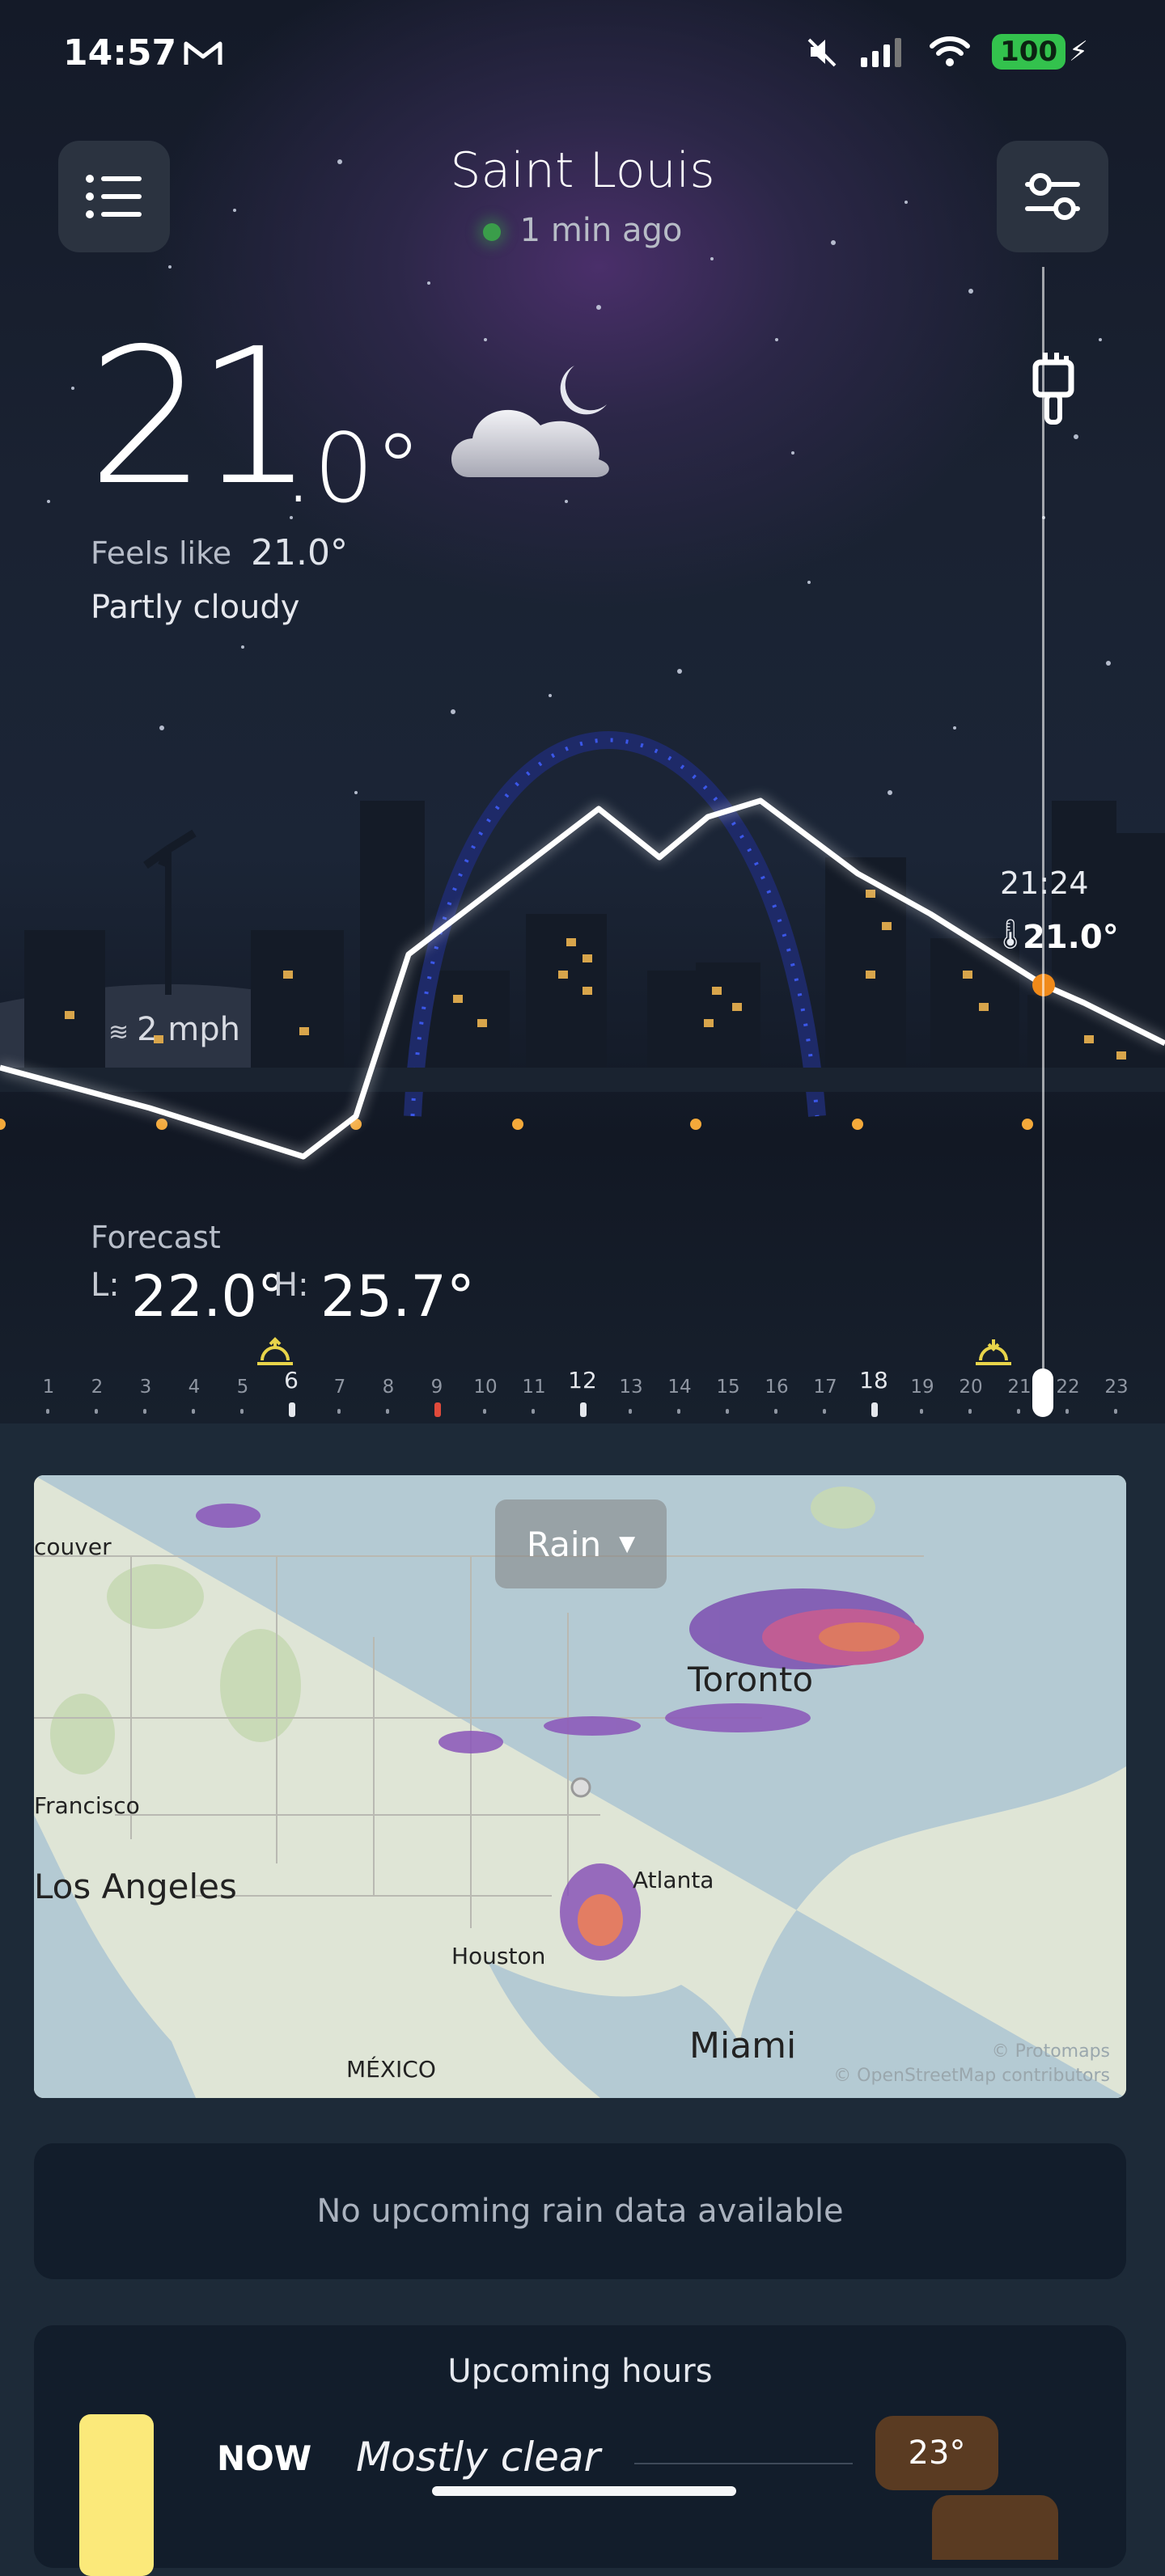 This screenshot has width=1165, height=2576. I want to click on now-label: NOW, so click(264, 2458).